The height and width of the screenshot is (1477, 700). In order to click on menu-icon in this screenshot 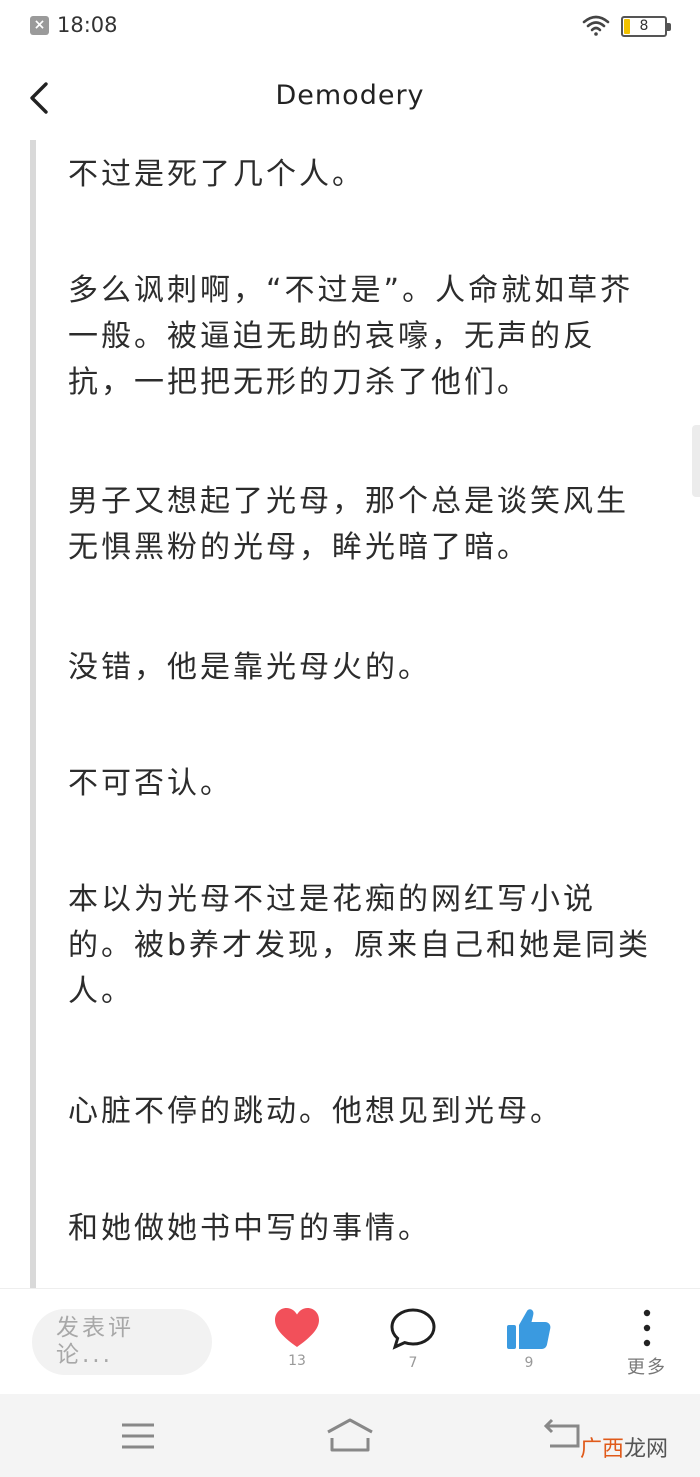, I will do `click(138, 1436)`.